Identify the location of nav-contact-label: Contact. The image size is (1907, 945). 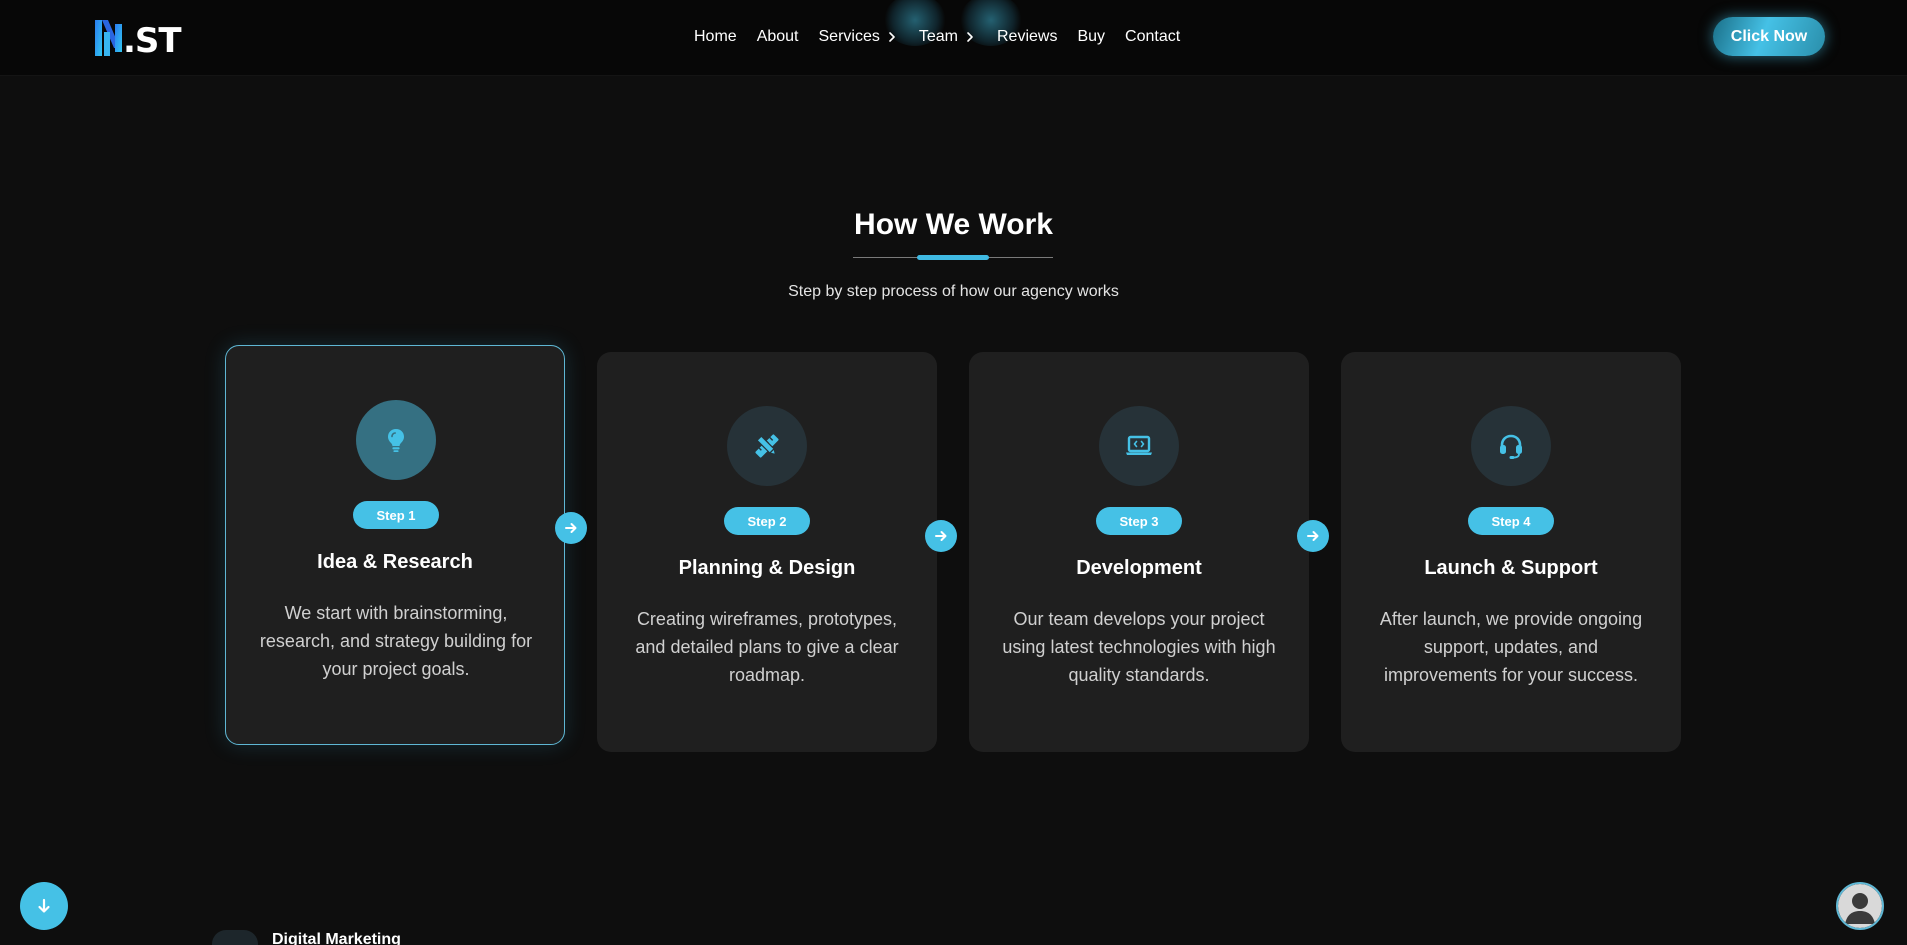
(1153, 36).